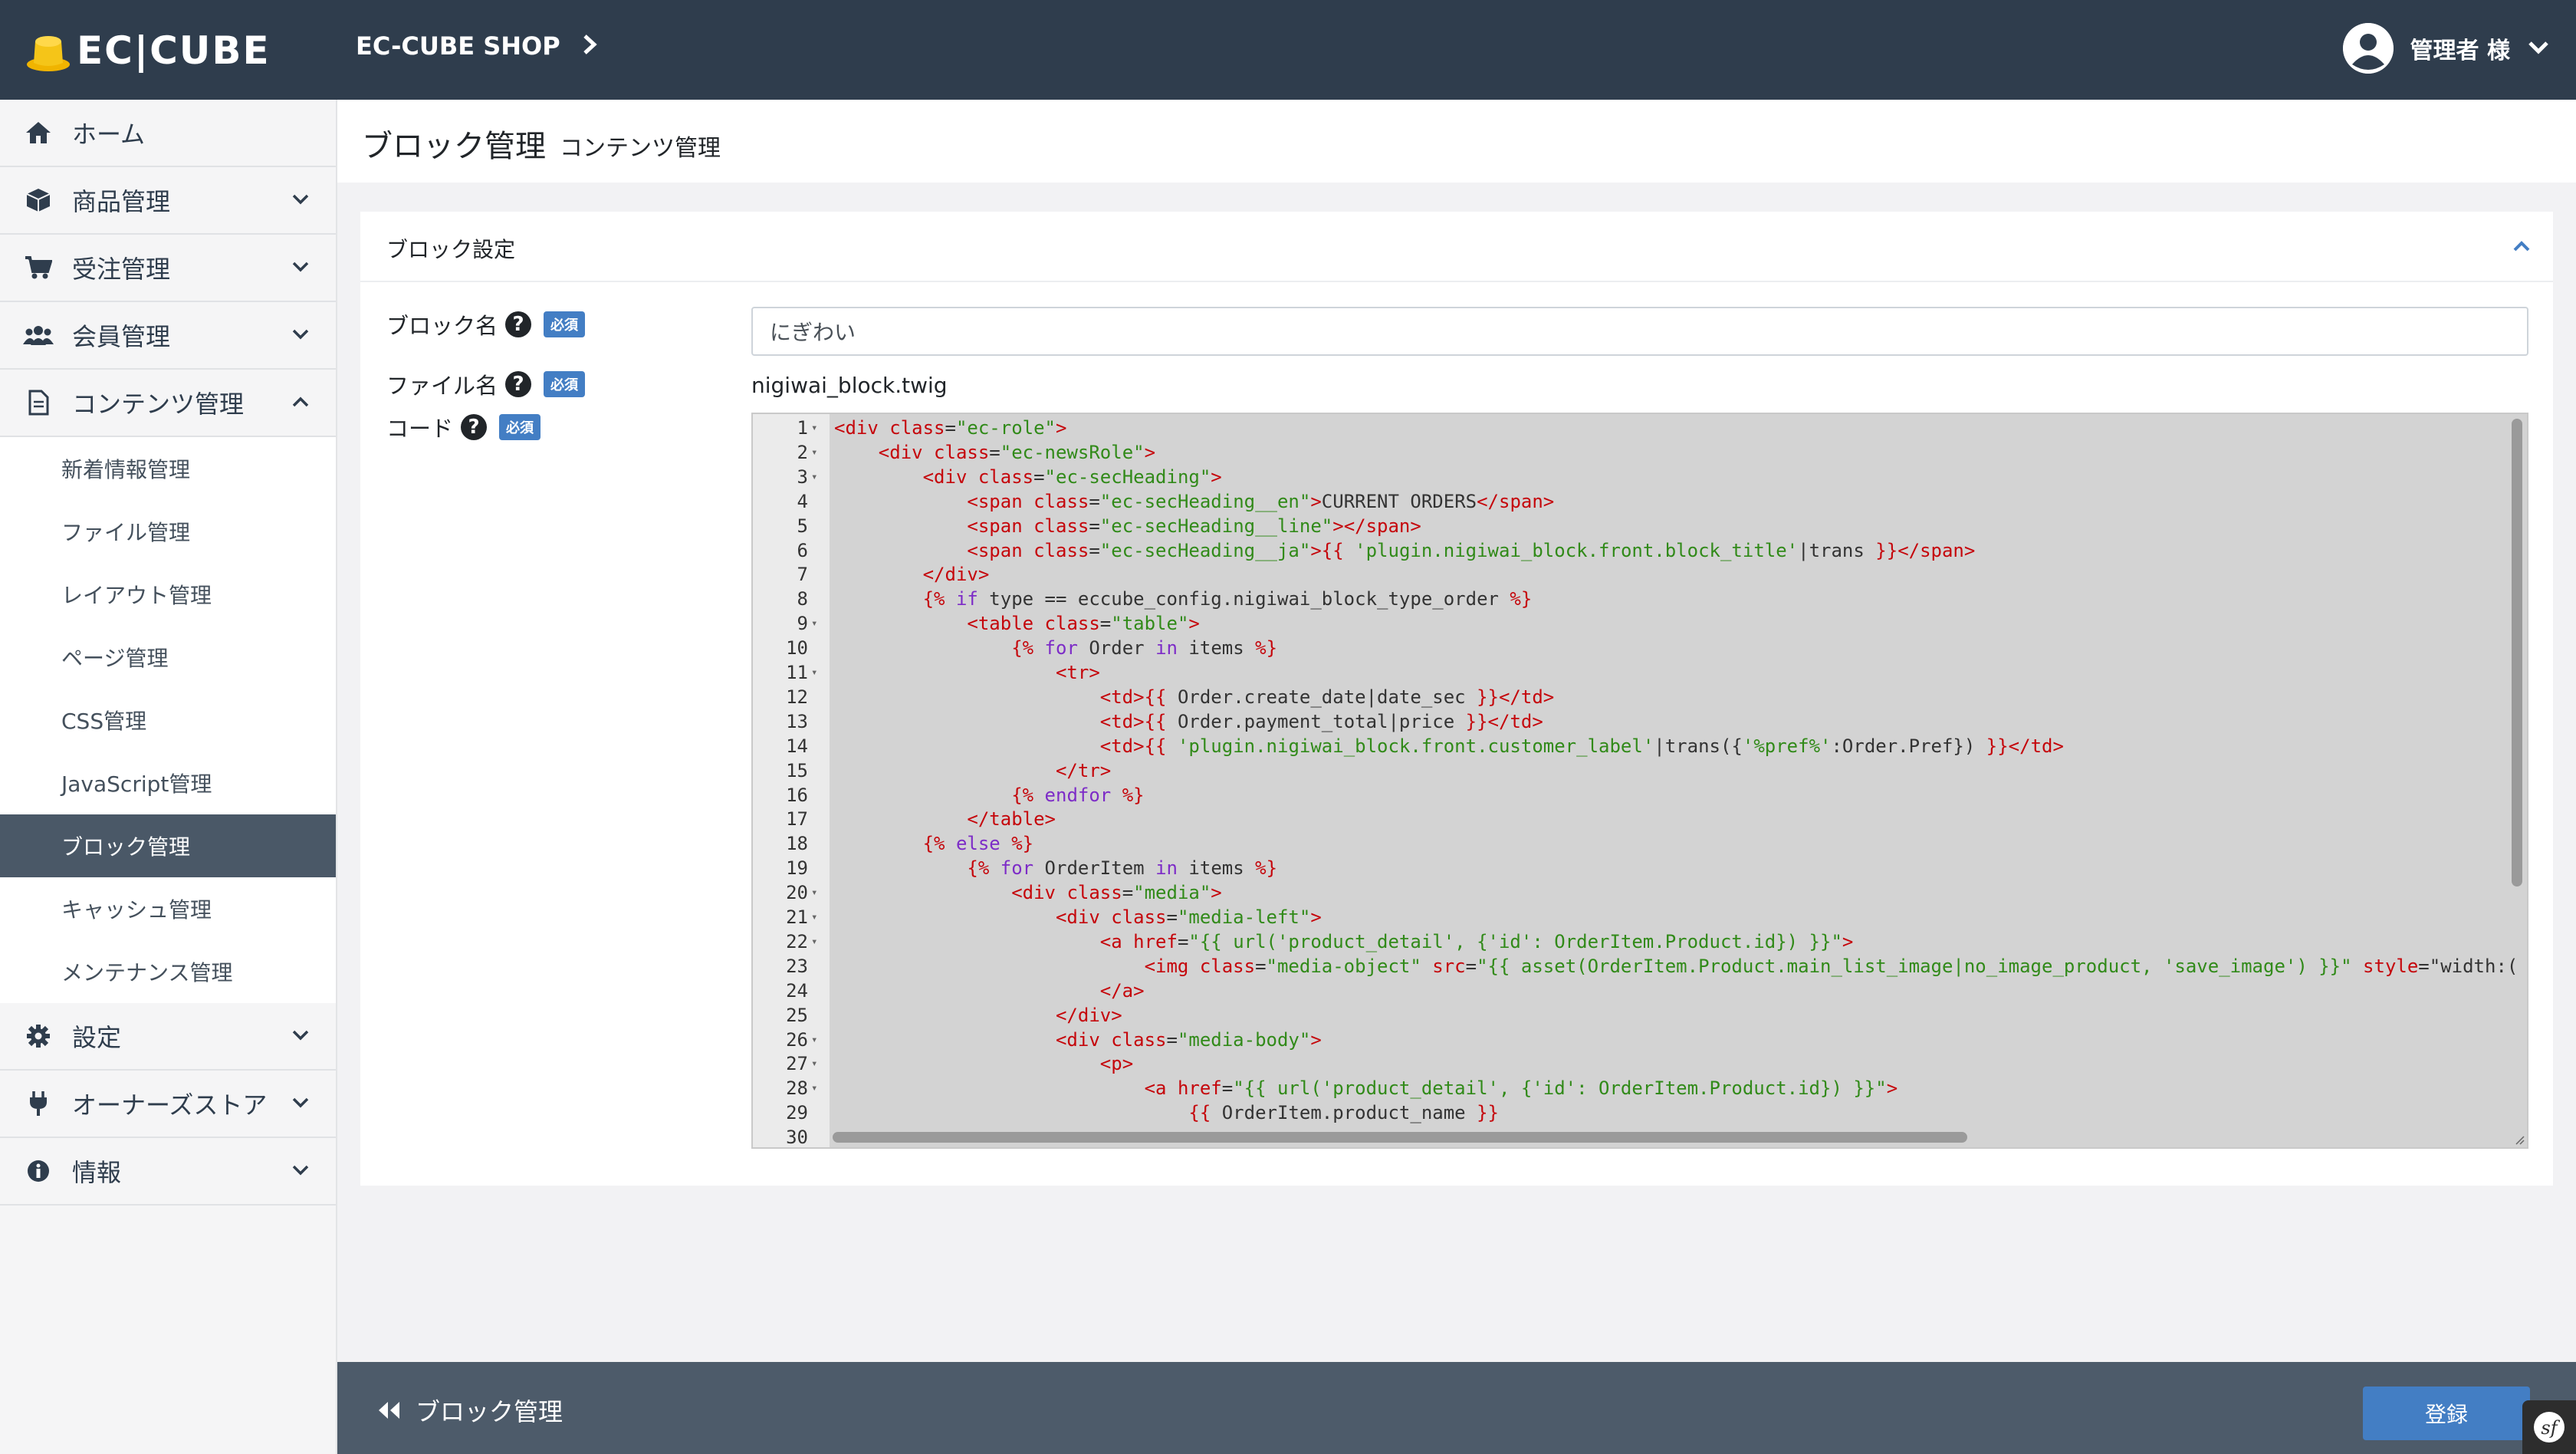  What do you see at coordinates (797, 770) in the screenshot?
I see `line-number: 15` at bounding box center [797, 770].